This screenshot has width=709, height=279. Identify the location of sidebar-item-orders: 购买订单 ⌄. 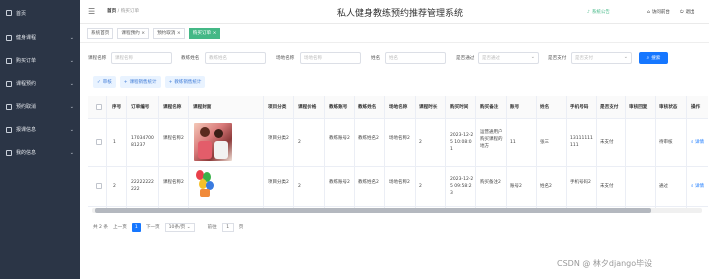
(40, 60).